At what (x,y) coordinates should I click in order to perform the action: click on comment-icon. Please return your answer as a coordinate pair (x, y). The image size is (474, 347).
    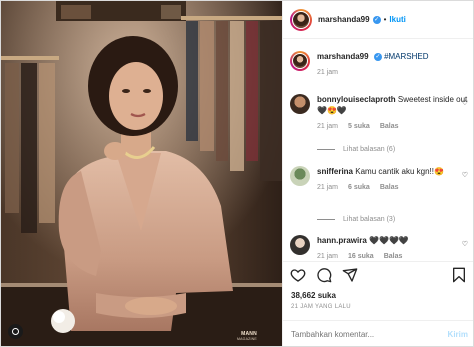
    Looking at the image, I should click on (324, 275).